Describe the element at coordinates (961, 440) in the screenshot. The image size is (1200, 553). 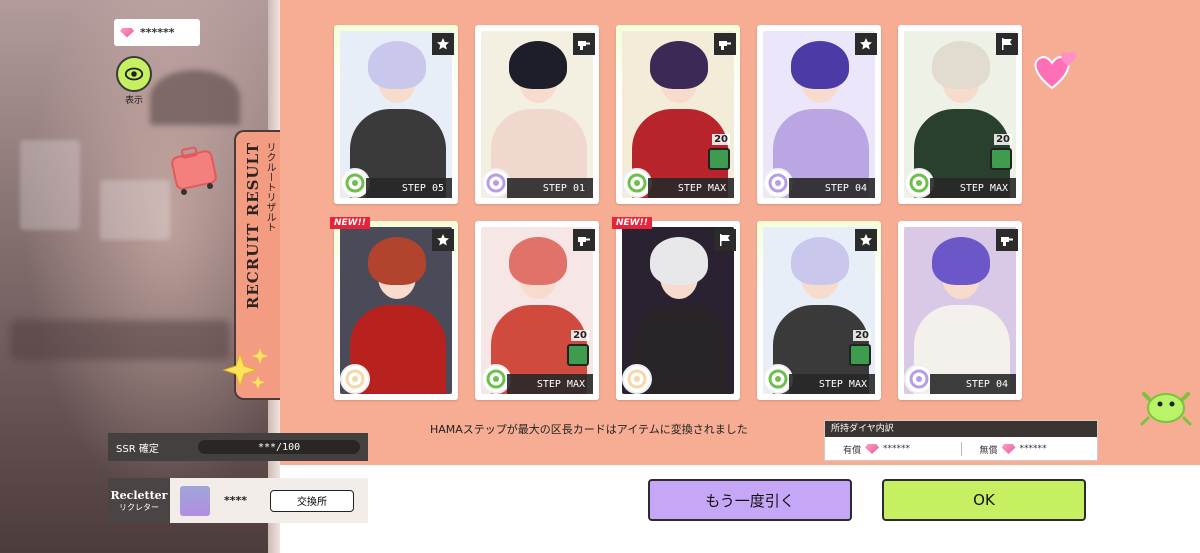
I see `diamond-breakdown: 所持ダイヤ内訳 有償 ****** 無償 ******` at that location.